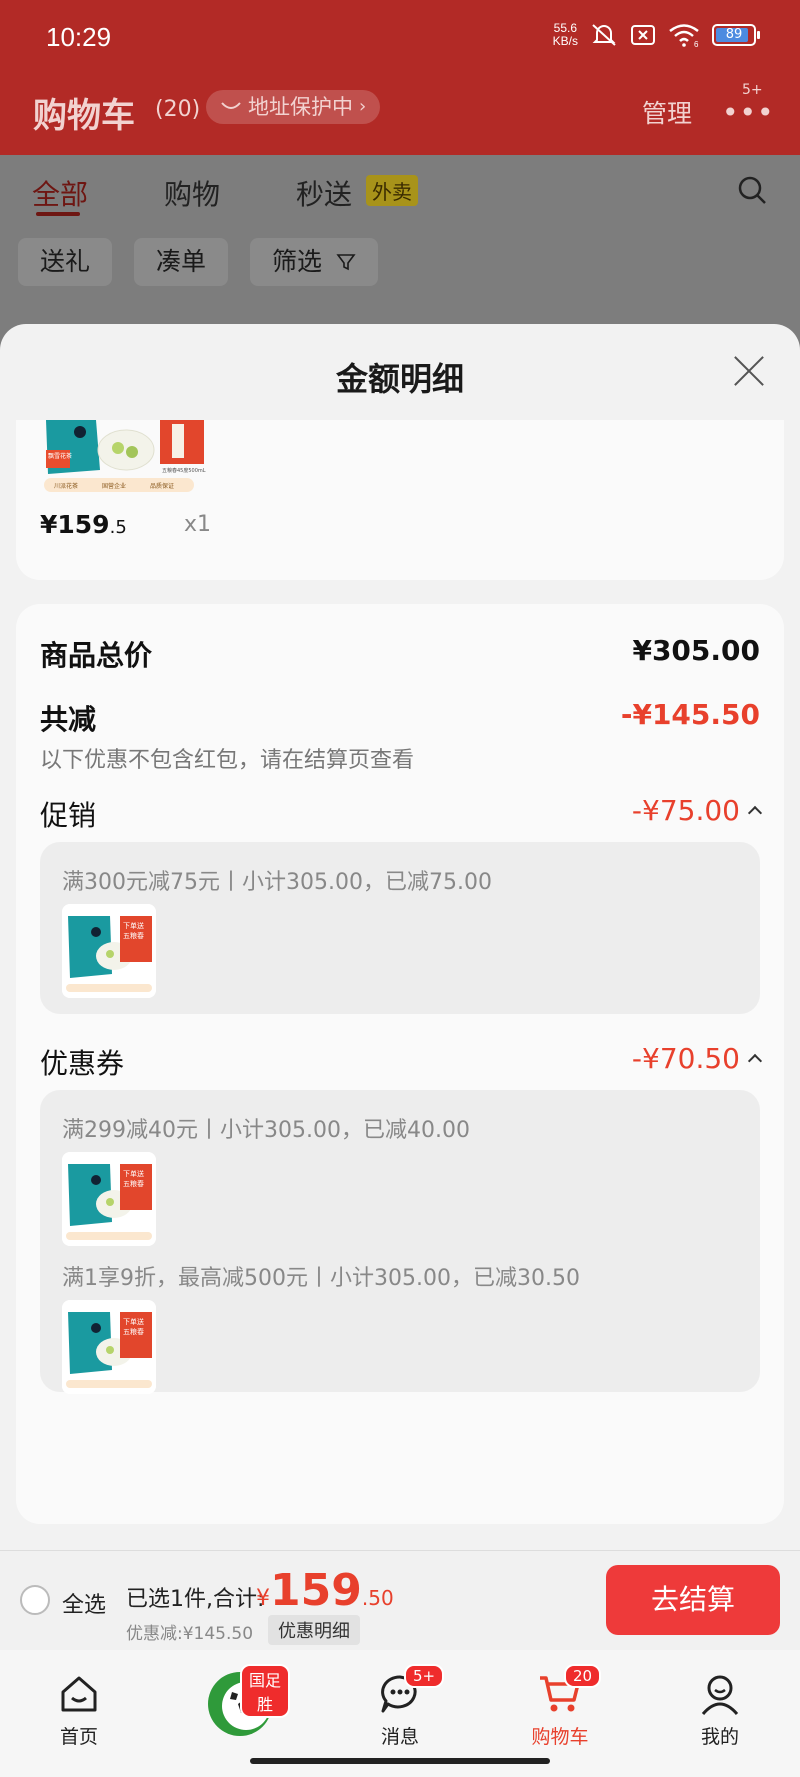 This screenshot has height=1777, width=800. I want to click on discount-value: -¥145.50, so click(690, 714).